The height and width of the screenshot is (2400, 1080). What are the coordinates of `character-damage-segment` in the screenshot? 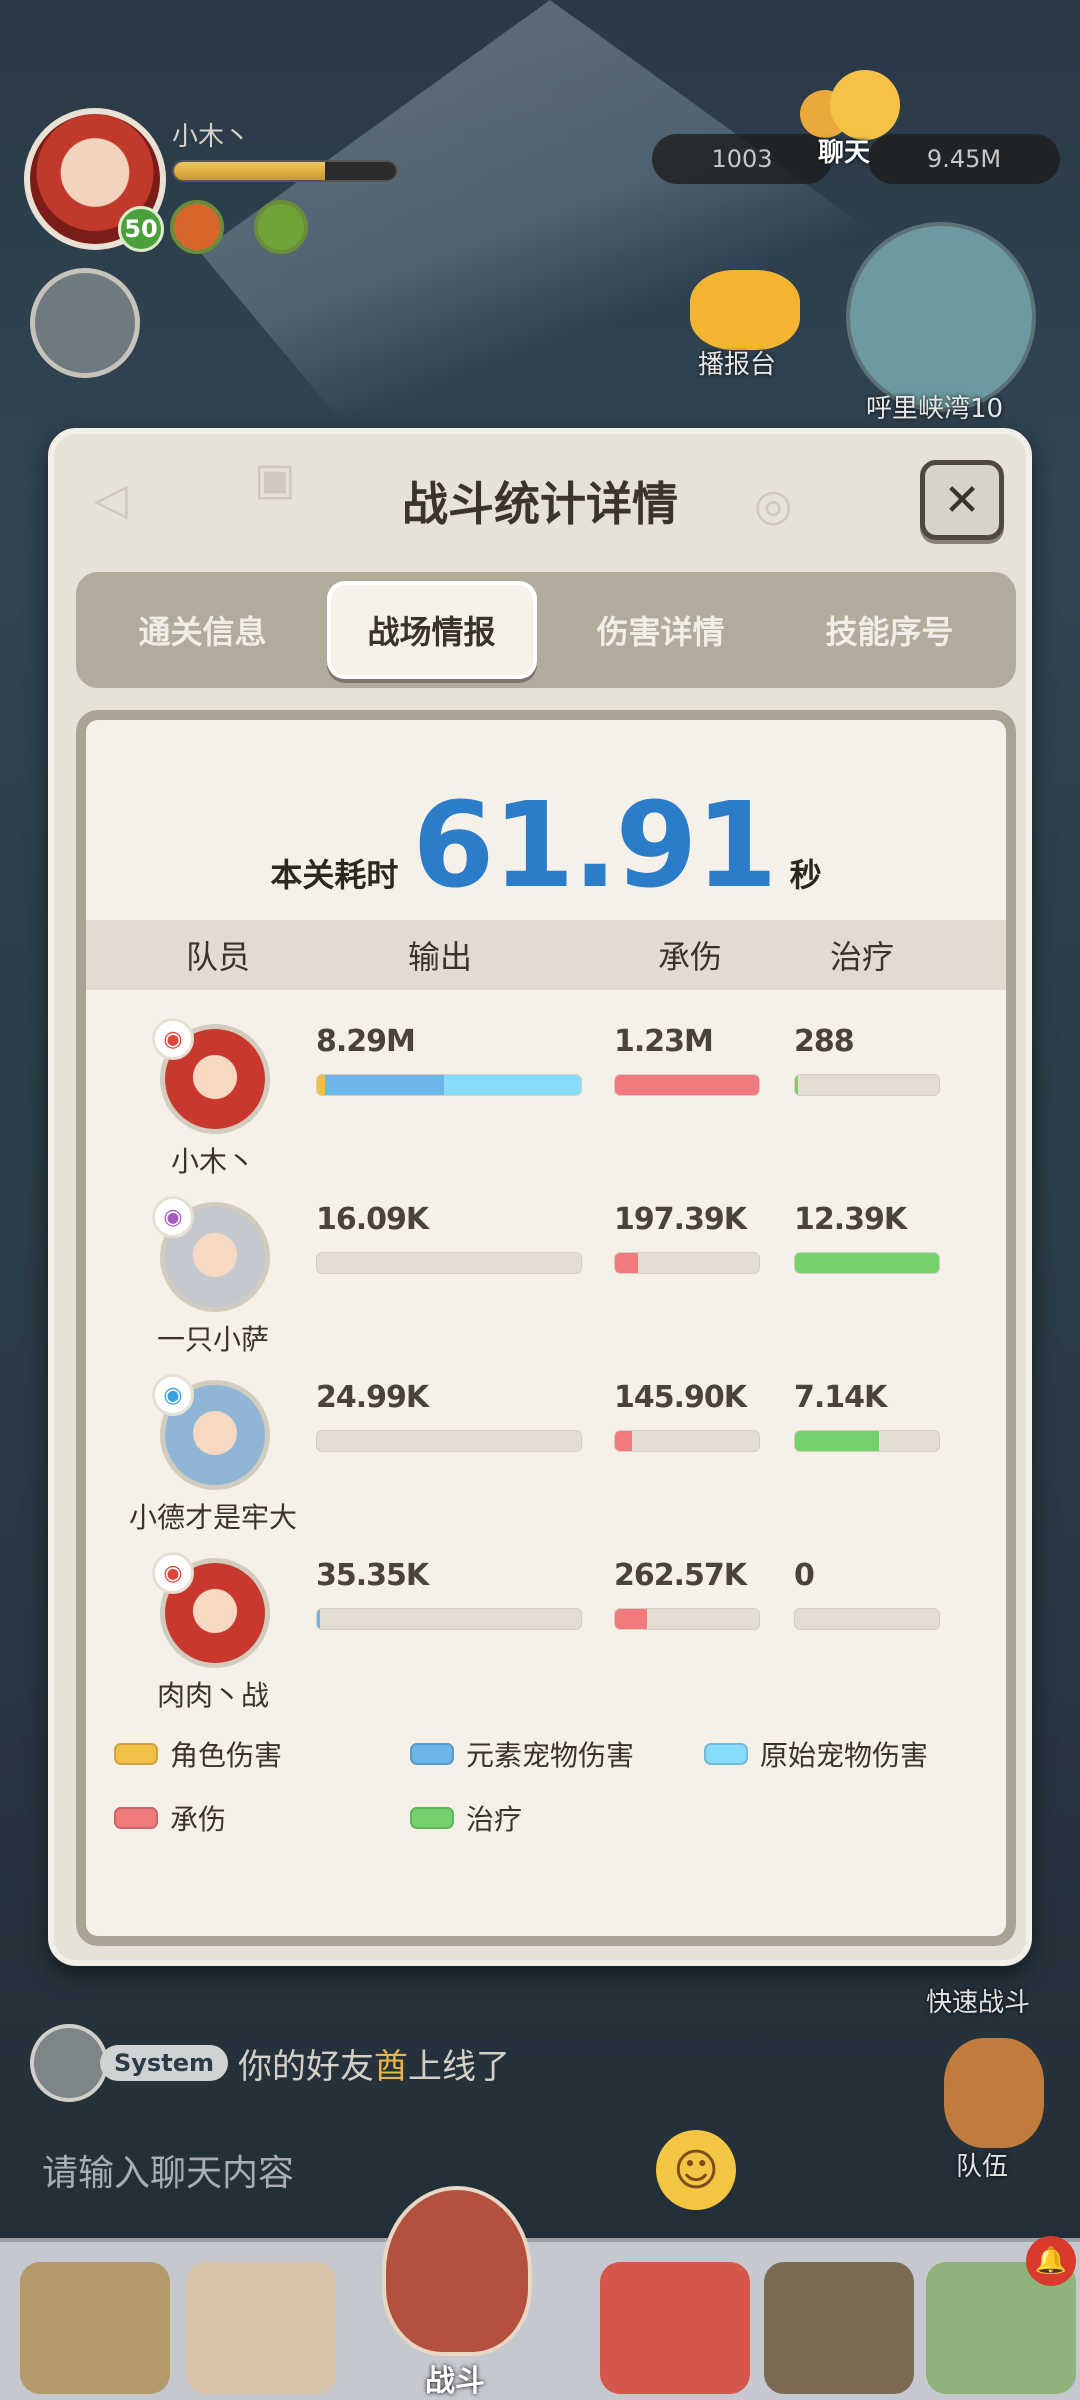 It's located at (321, 1085).